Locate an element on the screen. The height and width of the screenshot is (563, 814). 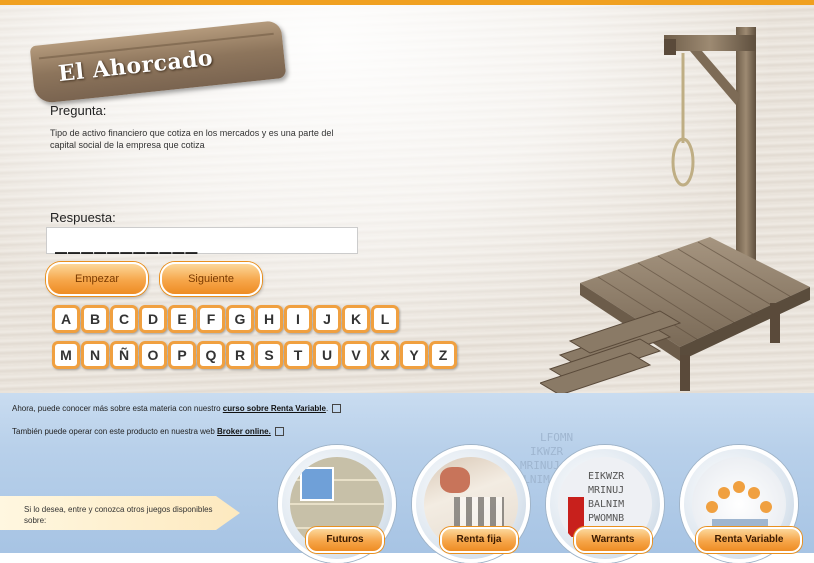
letter-key: M is located at coordinates (66, 355).